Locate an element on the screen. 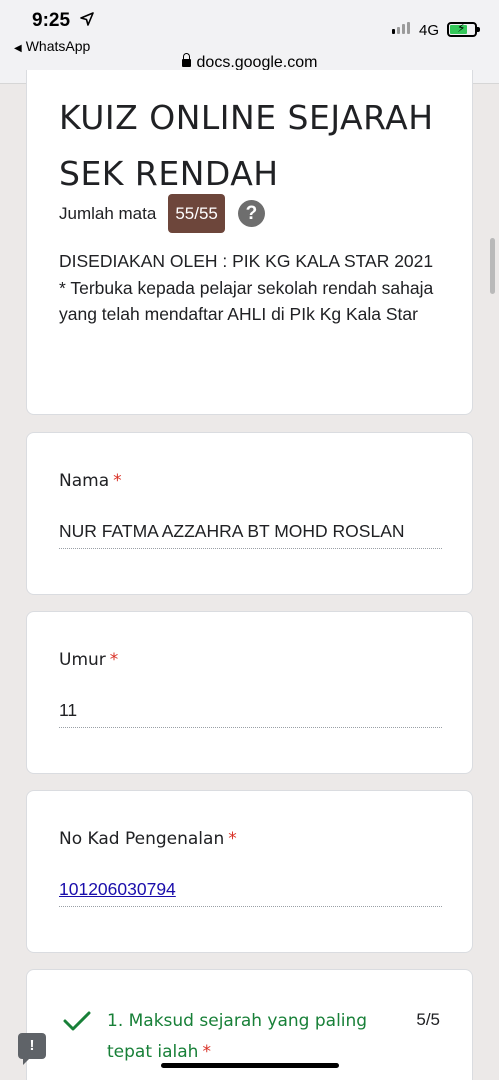  question-score: 5/5 is located at coordinates (428, 1019).